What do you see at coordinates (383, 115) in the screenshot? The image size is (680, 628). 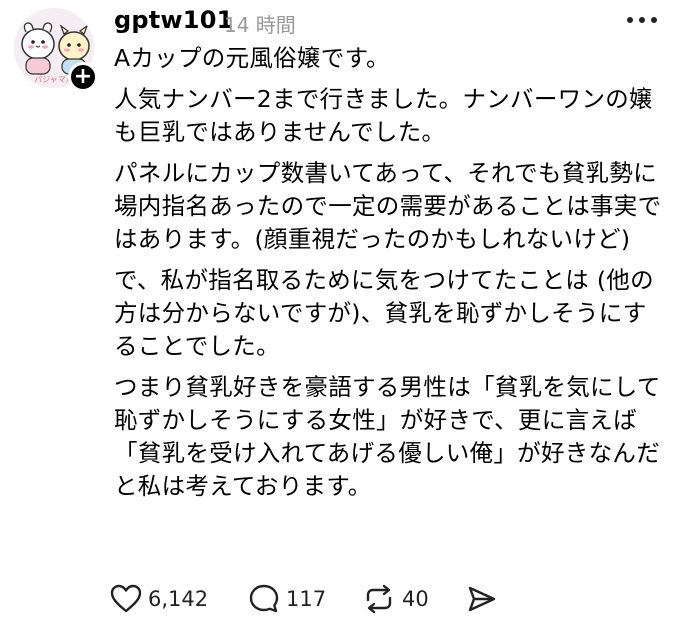 I see `post-paragraph: 人気ナンバー2まで行きました。ナンバーワンの嬢も巨乳ではありませんでした。` at bounding box center [383, 115].